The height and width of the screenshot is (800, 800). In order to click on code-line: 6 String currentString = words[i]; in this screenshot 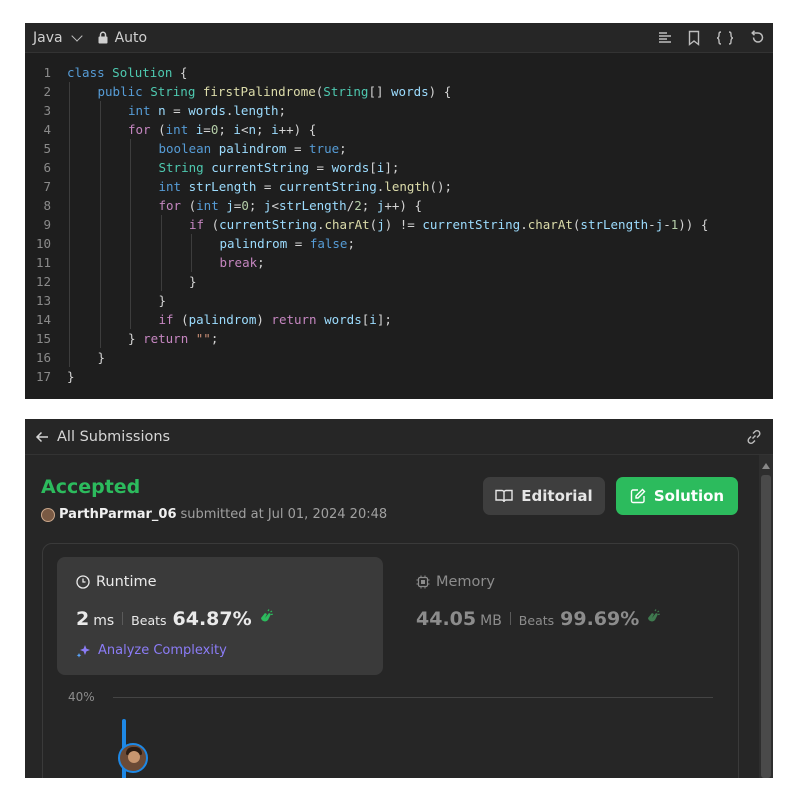, I will do `click(399, 167)`.